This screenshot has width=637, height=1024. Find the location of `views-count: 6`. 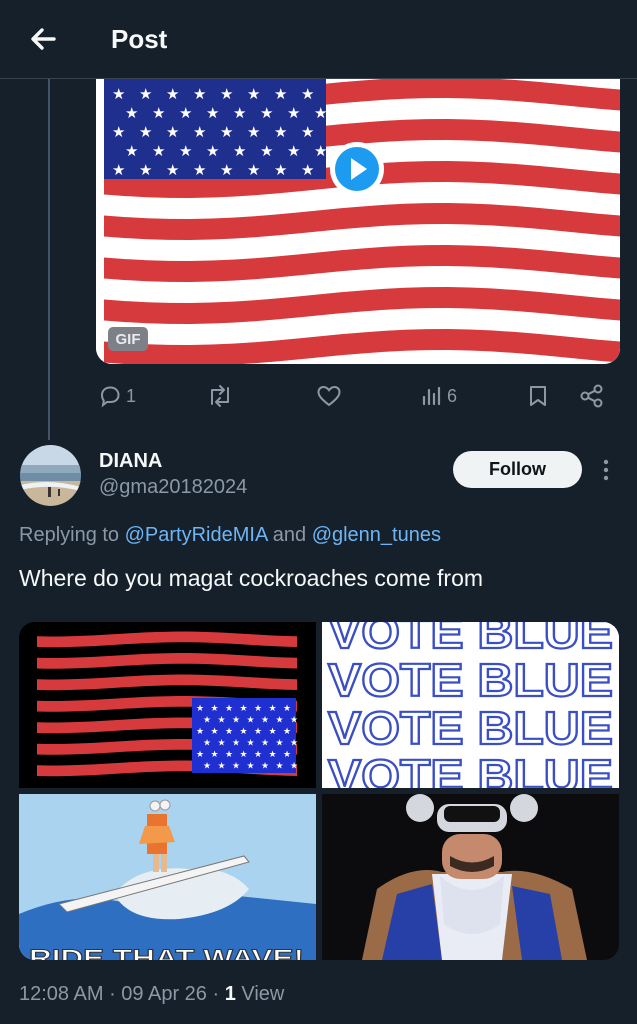

views-count: 6 is located at coordinates (452, 395).